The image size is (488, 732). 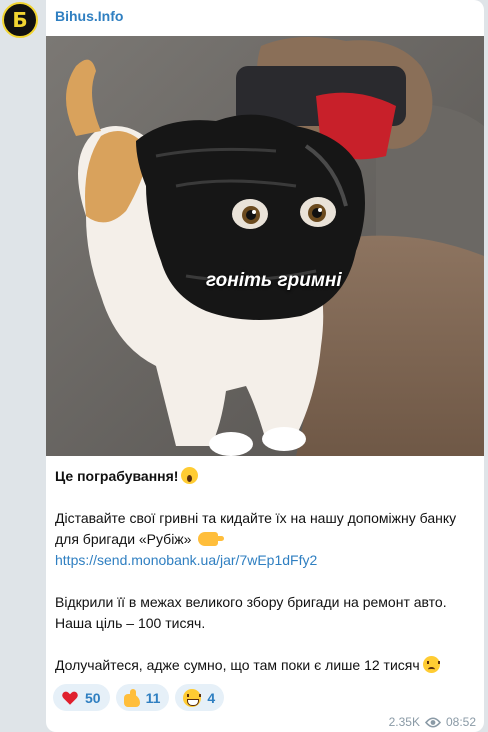 What do you see at coordinates (153, 697) in the screenshot?
I see `reaction-count: 11` at bounding box center [153, 697].